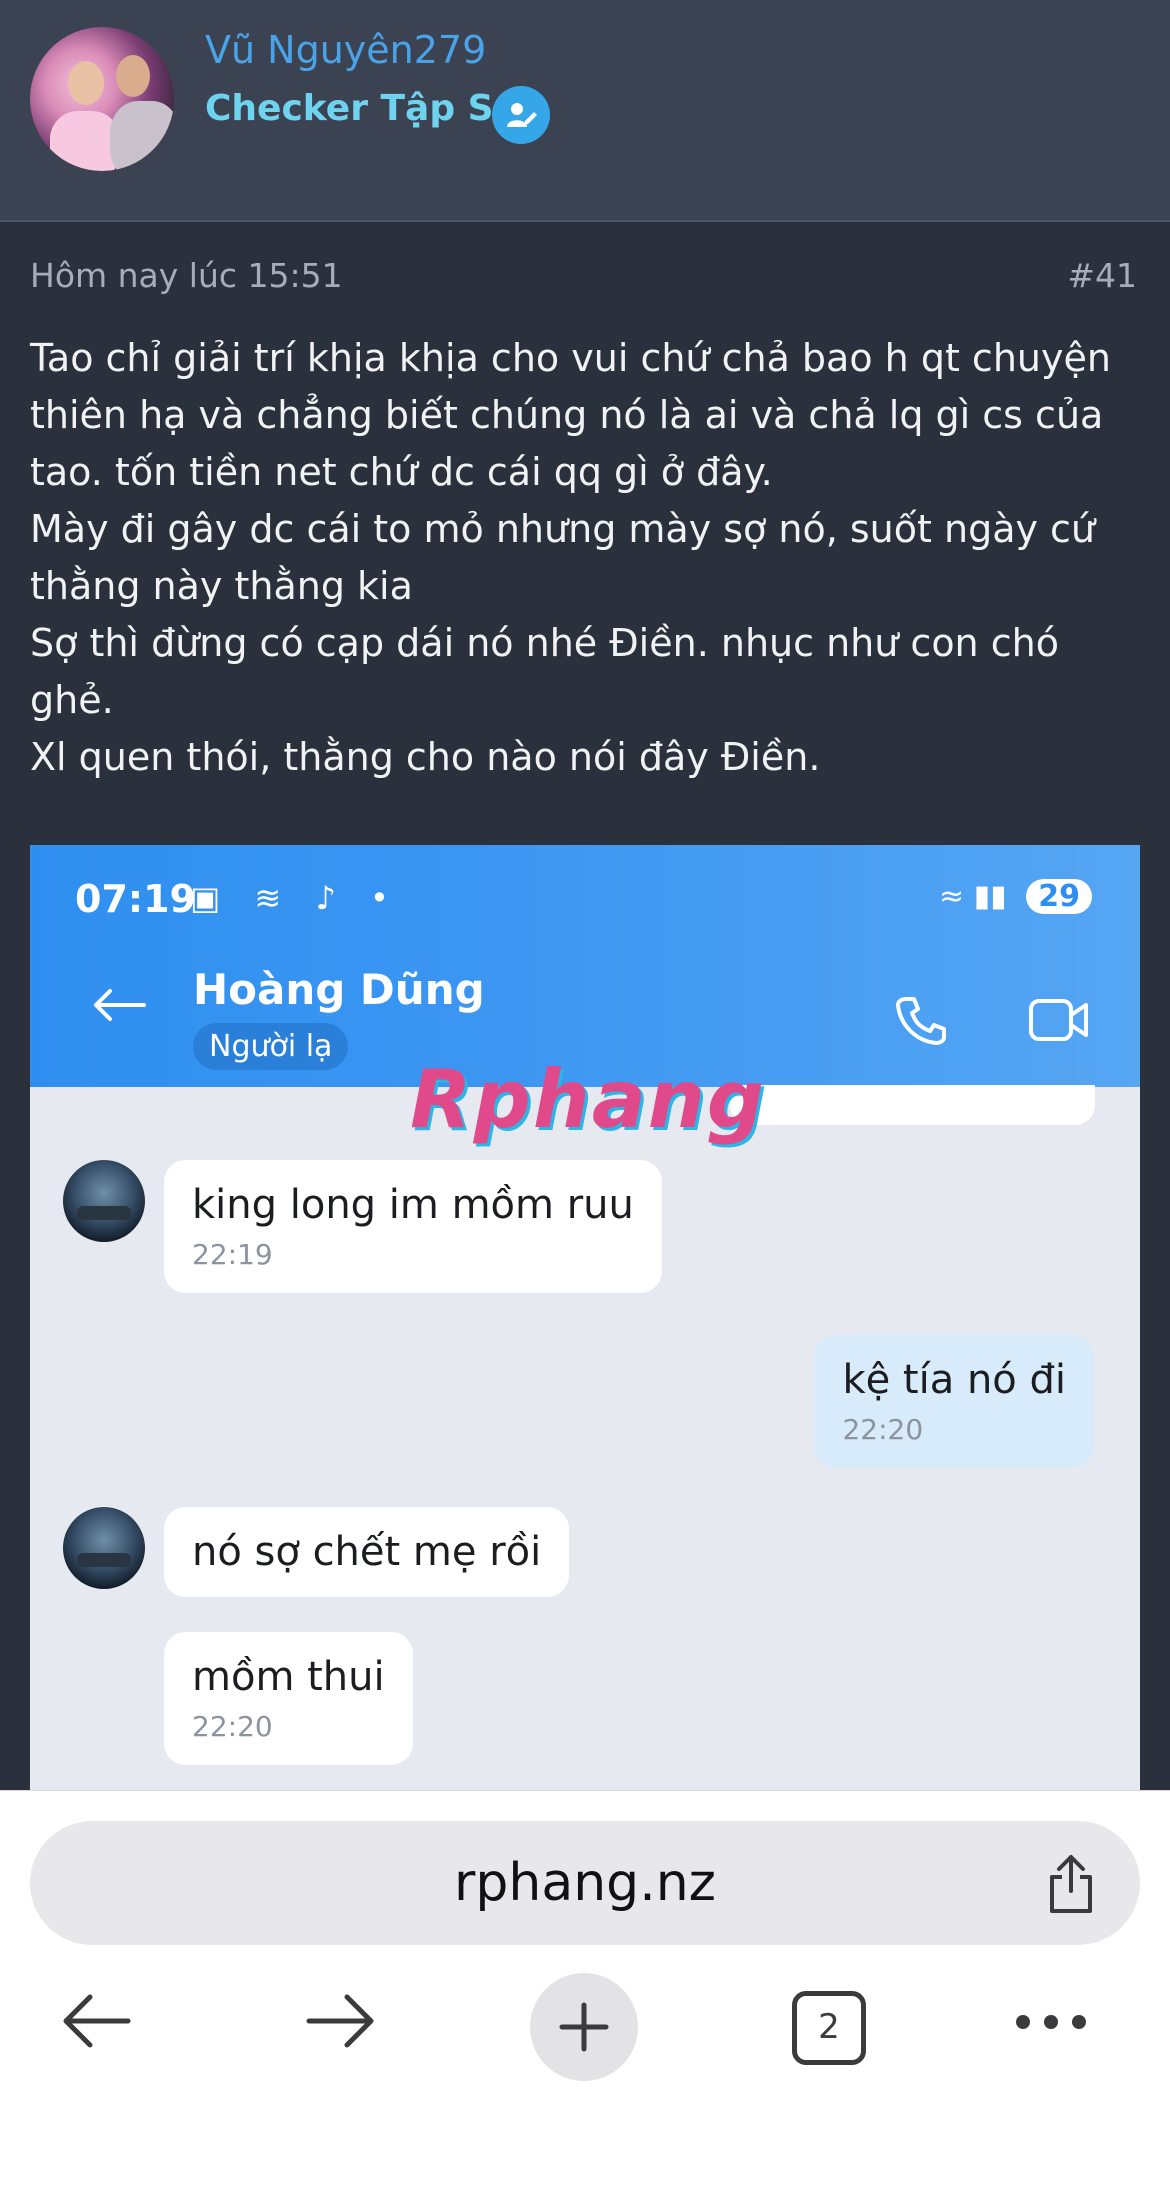  I want to click on back-arrow-icon, so click(118, 1007).